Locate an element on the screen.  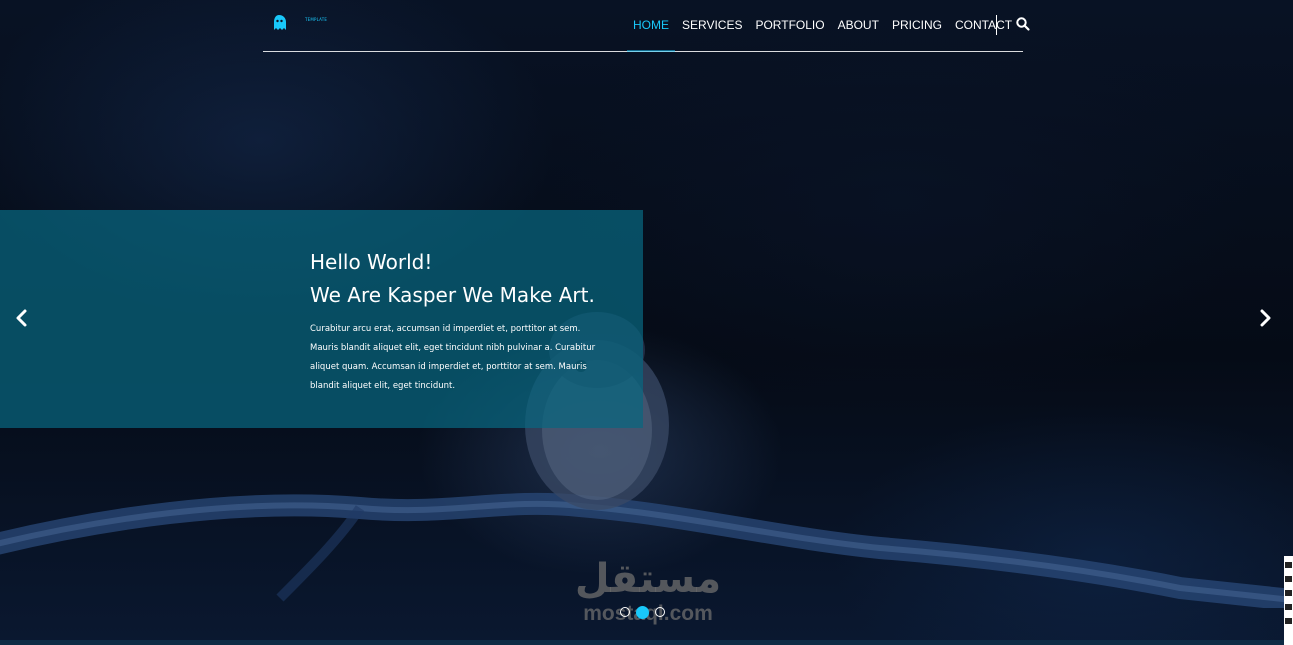
side-widget is located at coordinates (1288, 600).